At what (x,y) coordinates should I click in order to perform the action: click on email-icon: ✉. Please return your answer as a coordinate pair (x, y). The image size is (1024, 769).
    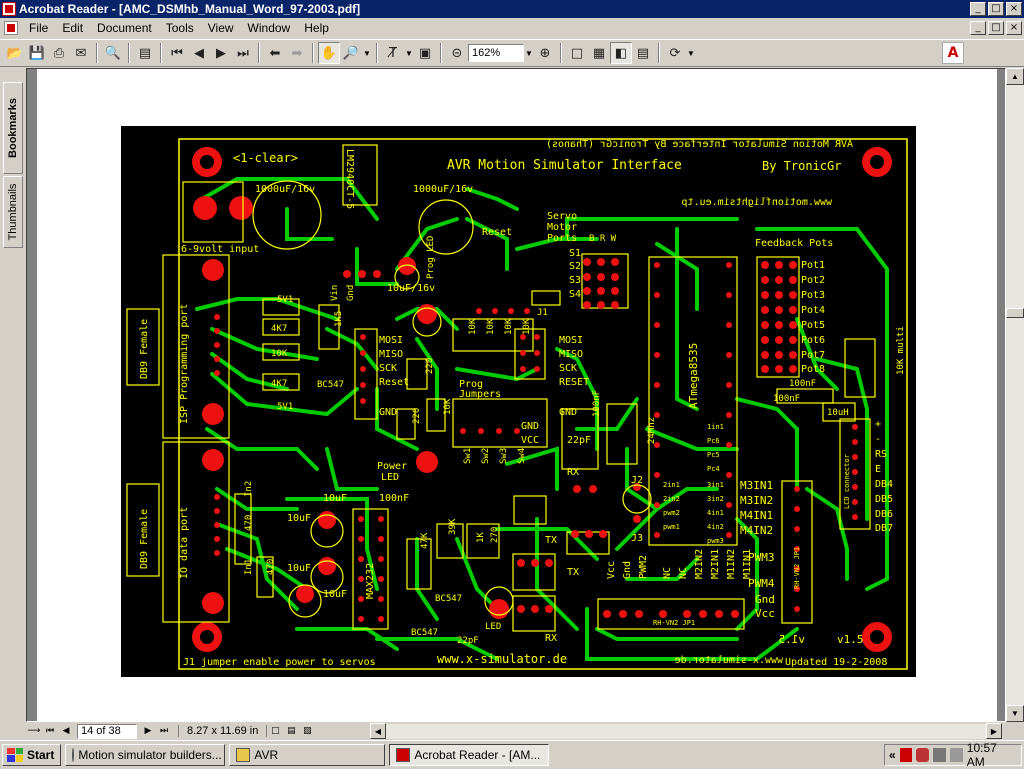
    Looking at the image, I should click on (81, 53).